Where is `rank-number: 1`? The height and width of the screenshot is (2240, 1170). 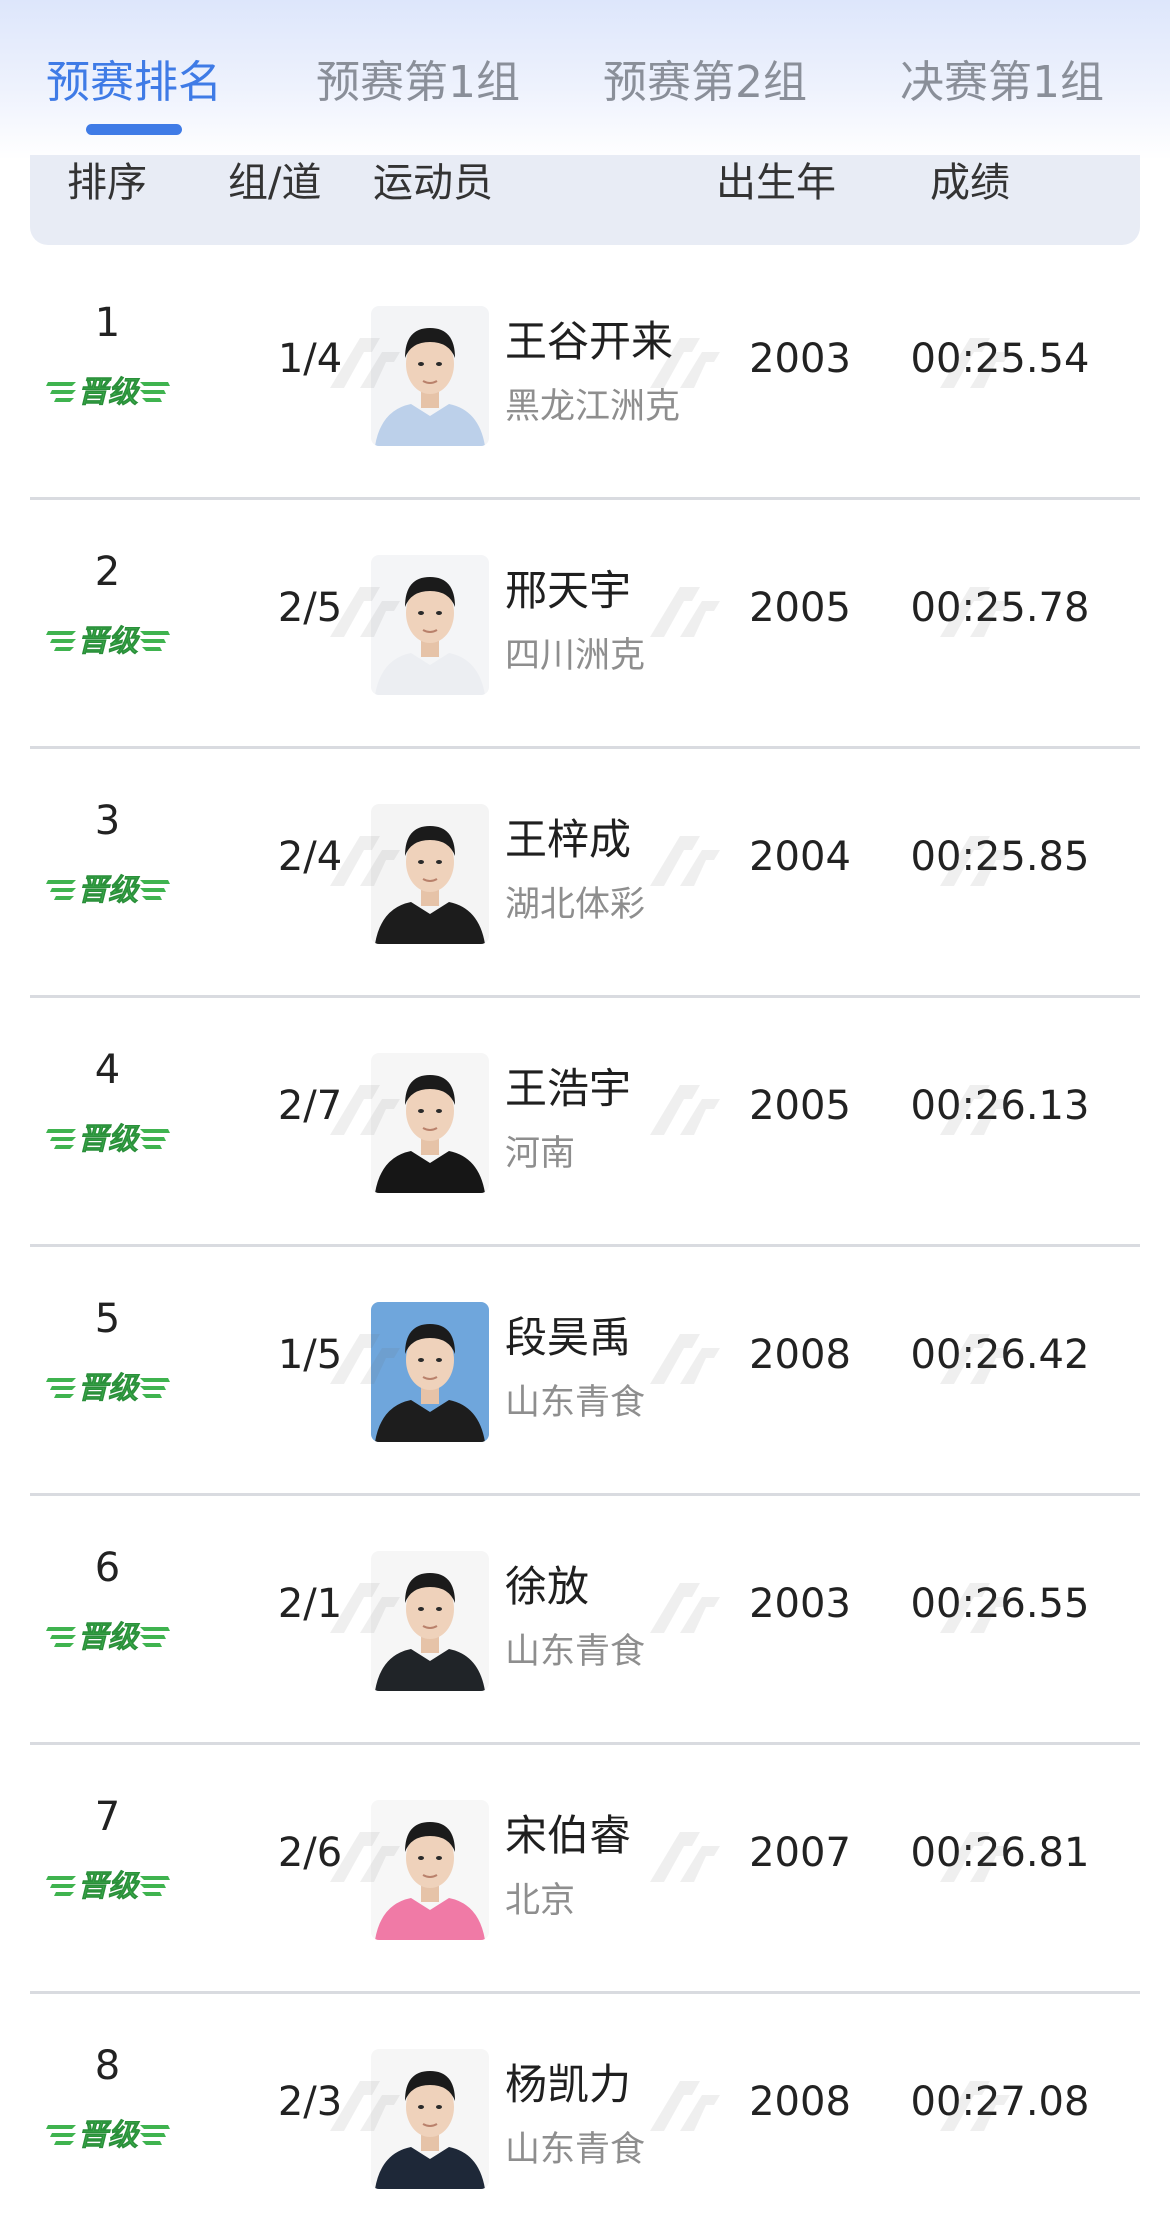 rank-number: 1 is located at coordinates (107, 323).